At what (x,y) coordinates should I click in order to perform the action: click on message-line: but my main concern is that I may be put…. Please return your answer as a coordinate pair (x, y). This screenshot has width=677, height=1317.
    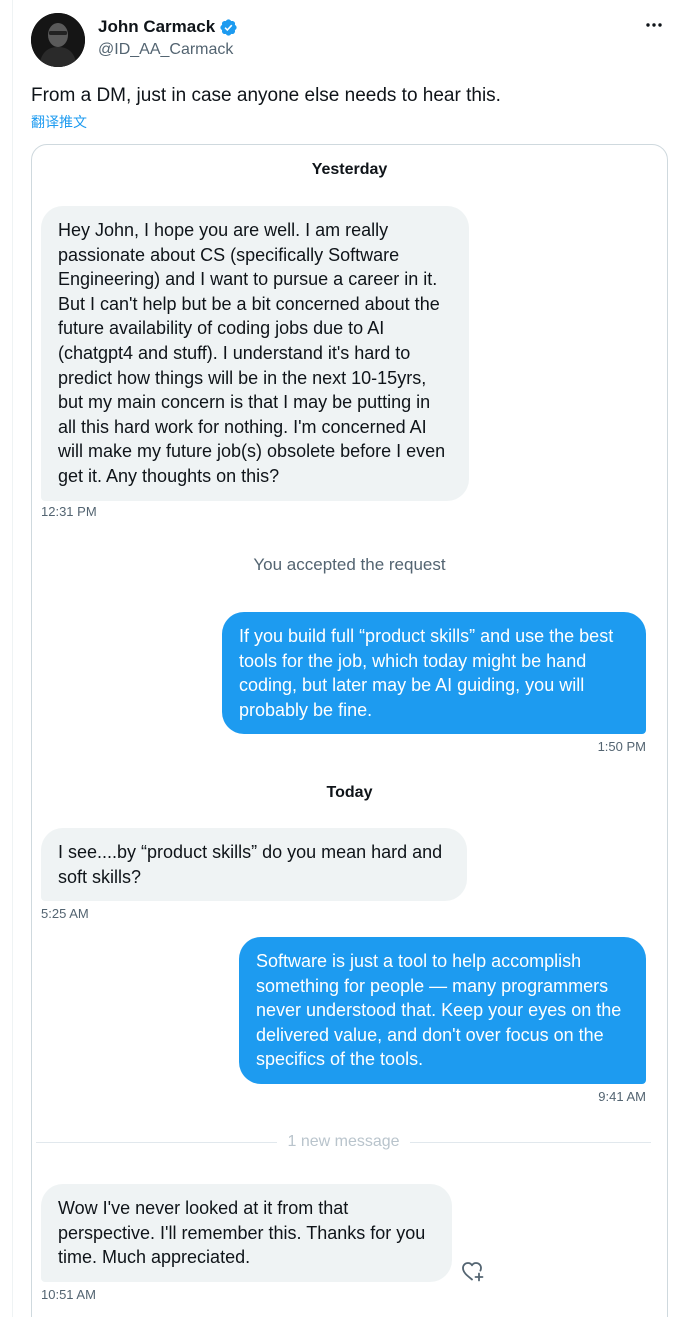
    Looking at the image, I should click on (244, 402).